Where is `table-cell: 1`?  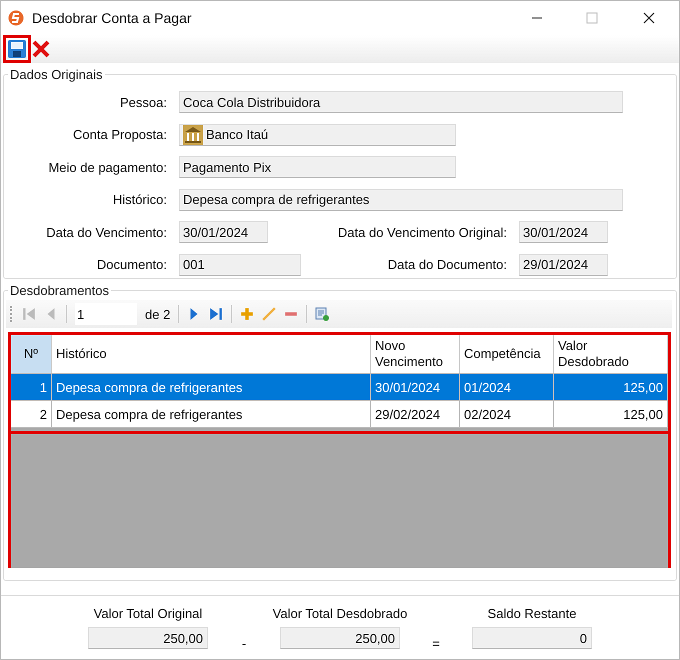
table-cell: 1 is located at coordinates (31, 387).